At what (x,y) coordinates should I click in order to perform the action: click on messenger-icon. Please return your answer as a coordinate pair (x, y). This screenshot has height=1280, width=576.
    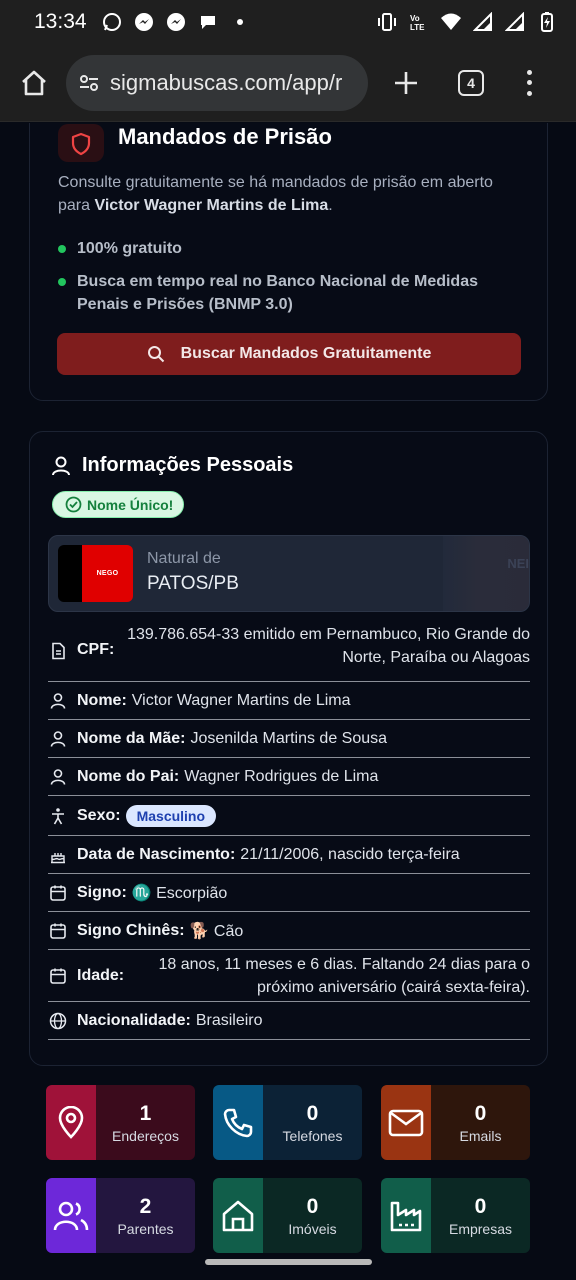
    Looking at the image, I should click on (144, 22).